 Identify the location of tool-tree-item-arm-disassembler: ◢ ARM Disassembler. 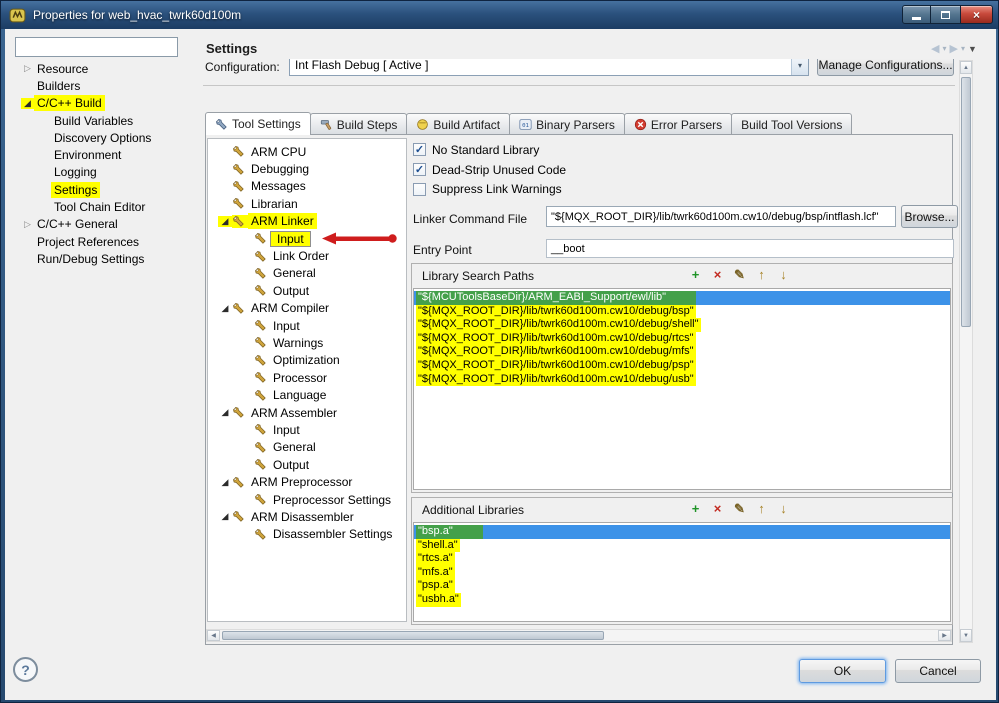
(307, 516).